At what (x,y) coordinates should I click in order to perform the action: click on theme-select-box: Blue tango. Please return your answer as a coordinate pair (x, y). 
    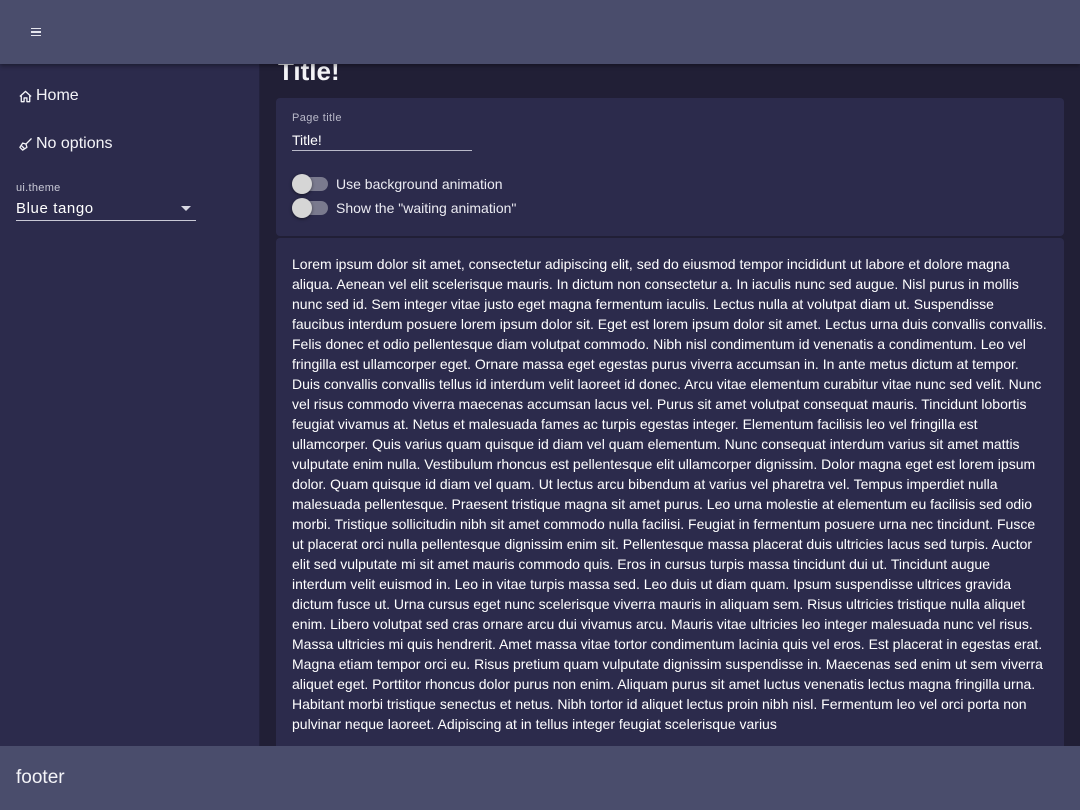
    Looking at the image, I should click on (106, 209).